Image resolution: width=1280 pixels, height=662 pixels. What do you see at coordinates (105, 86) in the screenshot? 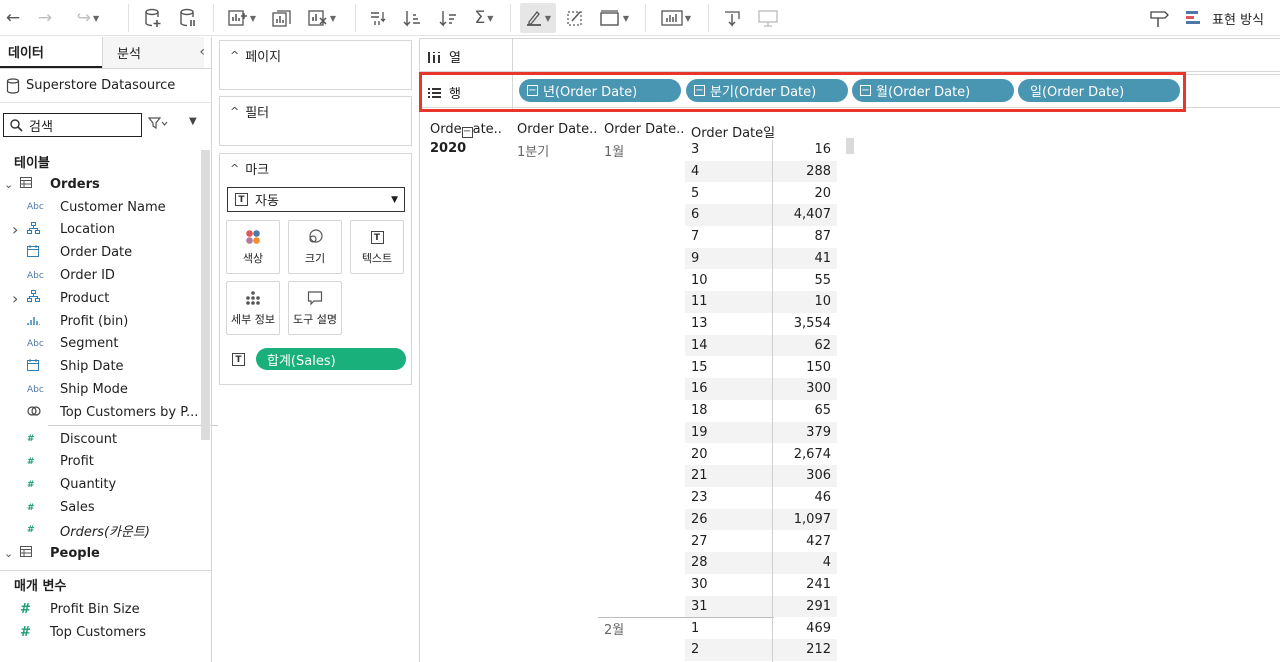
I see `datasource-row: Superstore Datasource` at bounding box center [105, 86].